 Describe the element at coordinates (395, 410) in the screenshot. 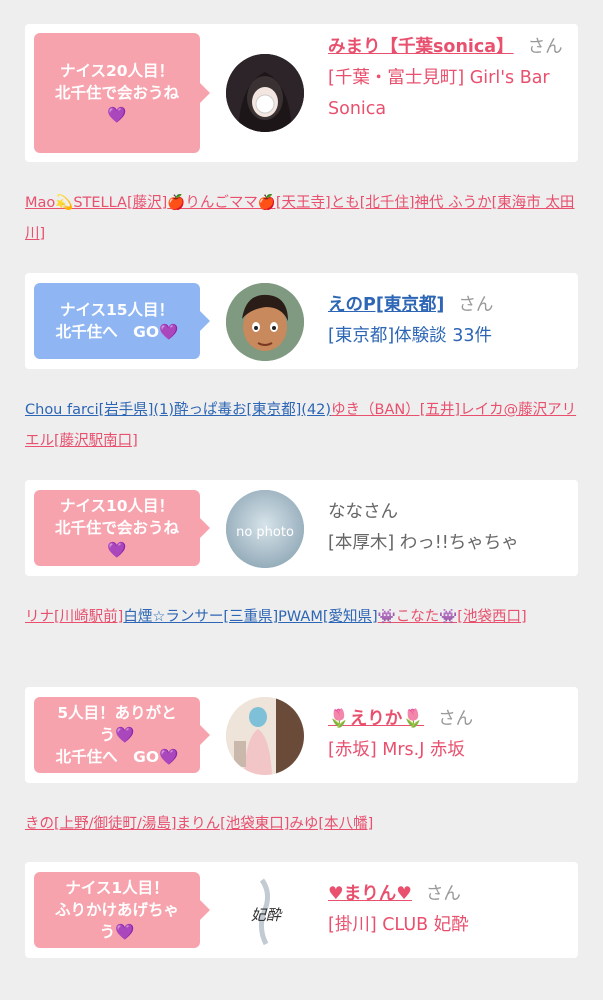

I see `user-link: ゆき（BAN）[五井]` at that location.